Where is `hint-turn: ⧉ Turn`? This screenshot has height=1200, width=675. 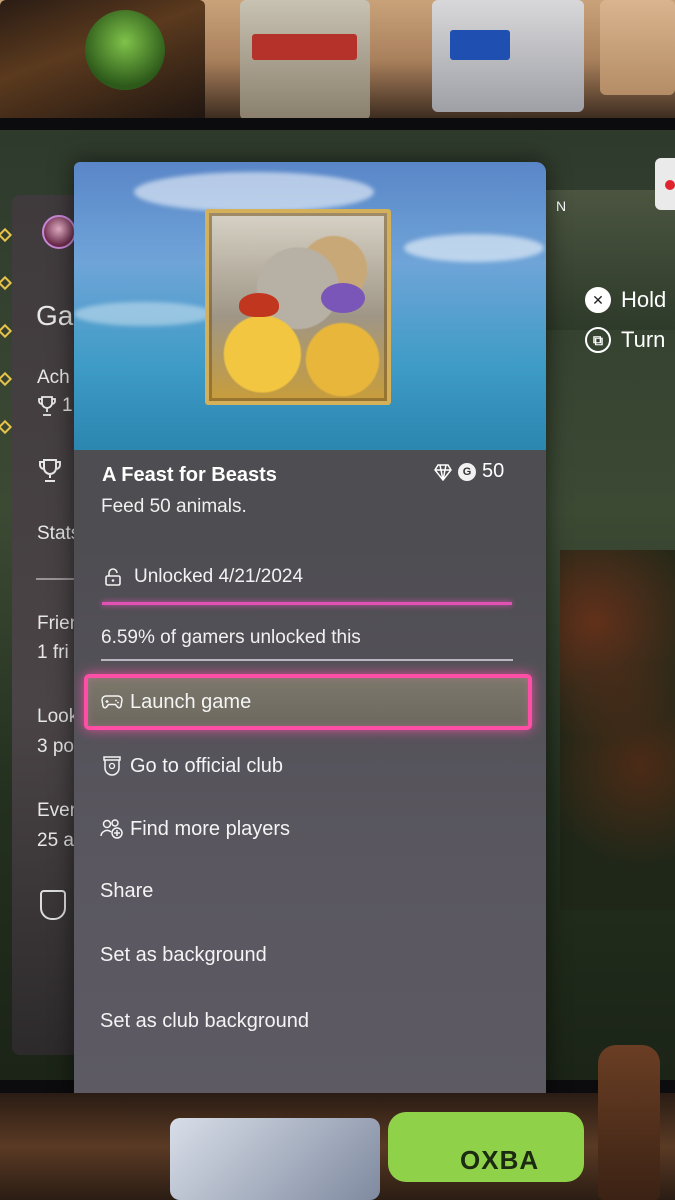
hint-turn: ⧉ Turn is located at coordinates (625, 340).